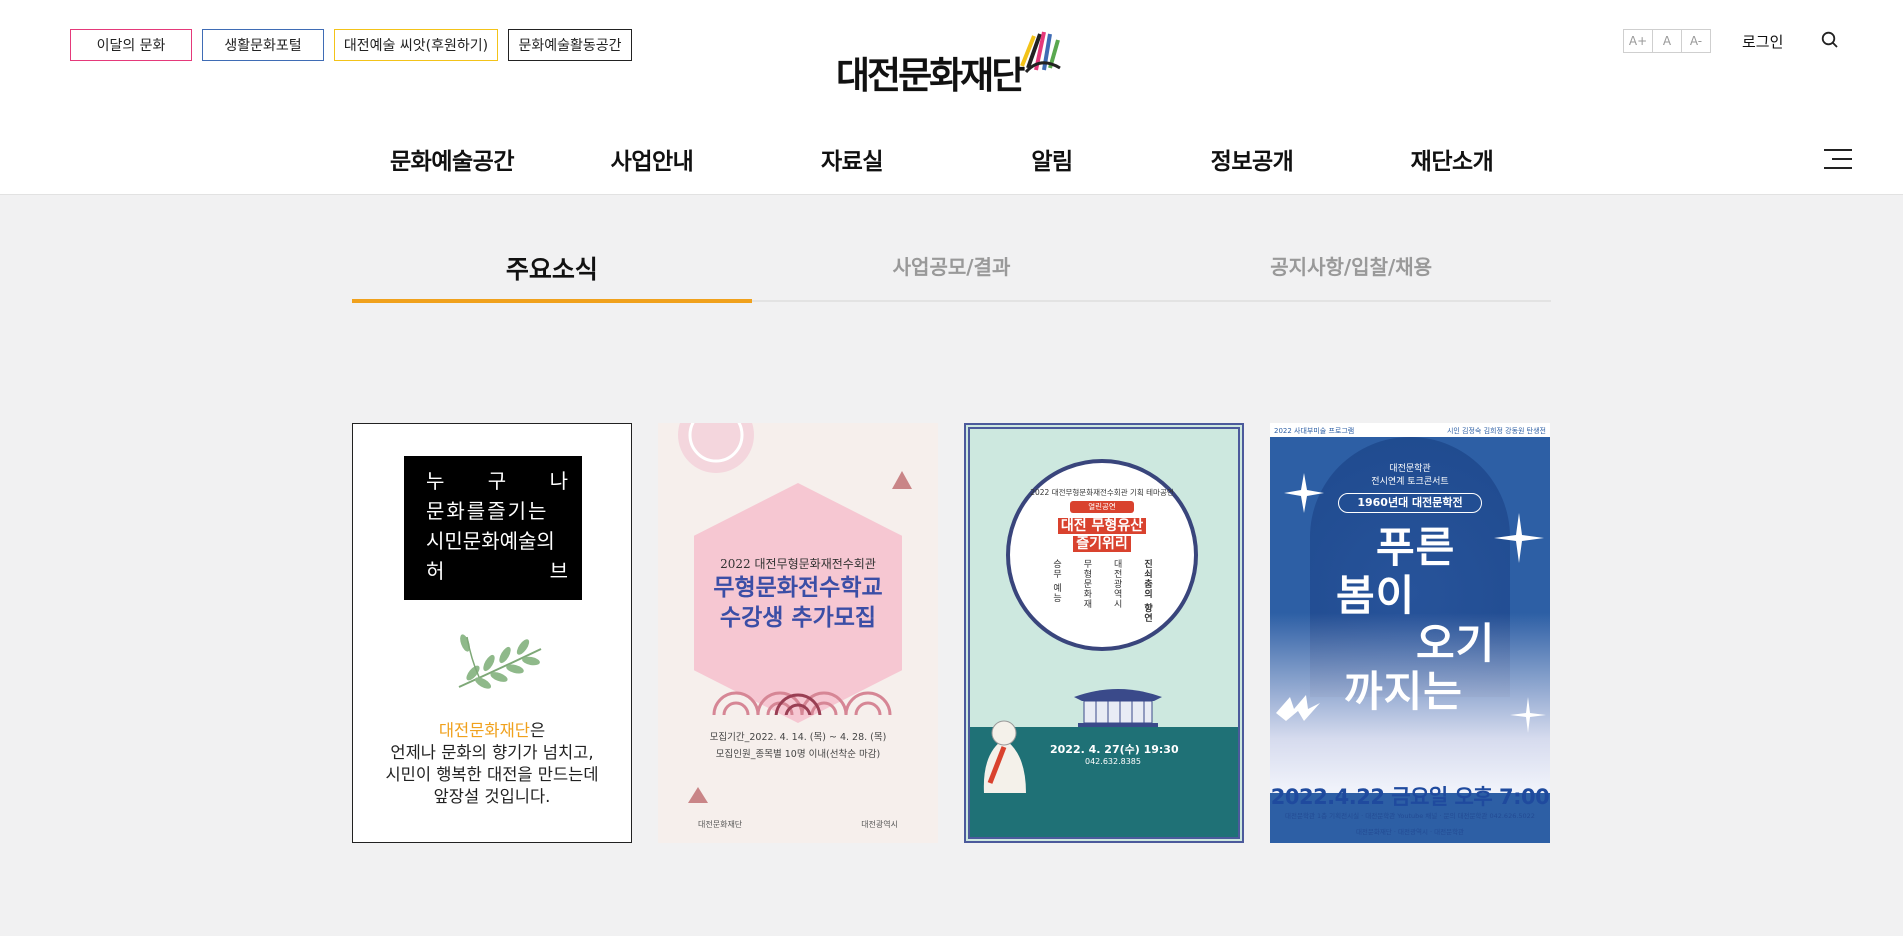 The image size is (1903, 936). Describe the element at coordinates (1113, 761) in the screenshot. I see `poster-tel: 042.632.8385` at that location.